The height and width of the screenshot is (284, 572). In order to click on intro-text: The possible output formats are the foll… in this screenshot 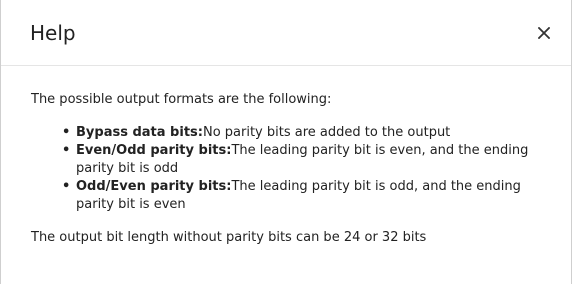, I will do `click(181, 99)`.